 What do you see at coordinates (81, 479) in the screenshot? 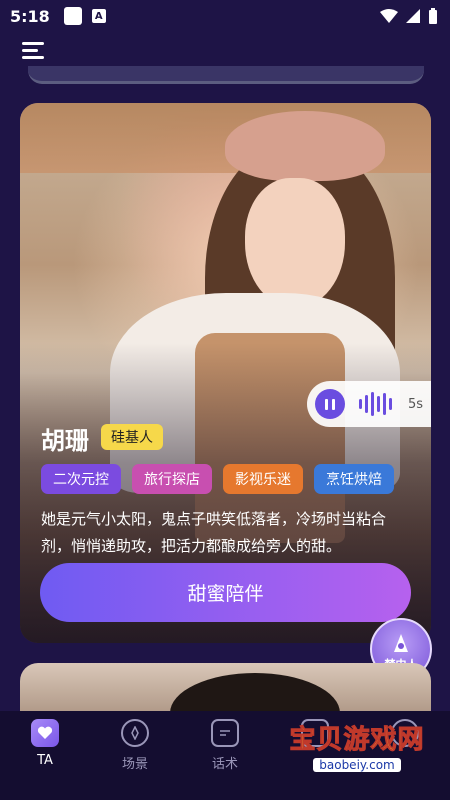
I see `tag: 二次元控` at bounding box center [81, 479].